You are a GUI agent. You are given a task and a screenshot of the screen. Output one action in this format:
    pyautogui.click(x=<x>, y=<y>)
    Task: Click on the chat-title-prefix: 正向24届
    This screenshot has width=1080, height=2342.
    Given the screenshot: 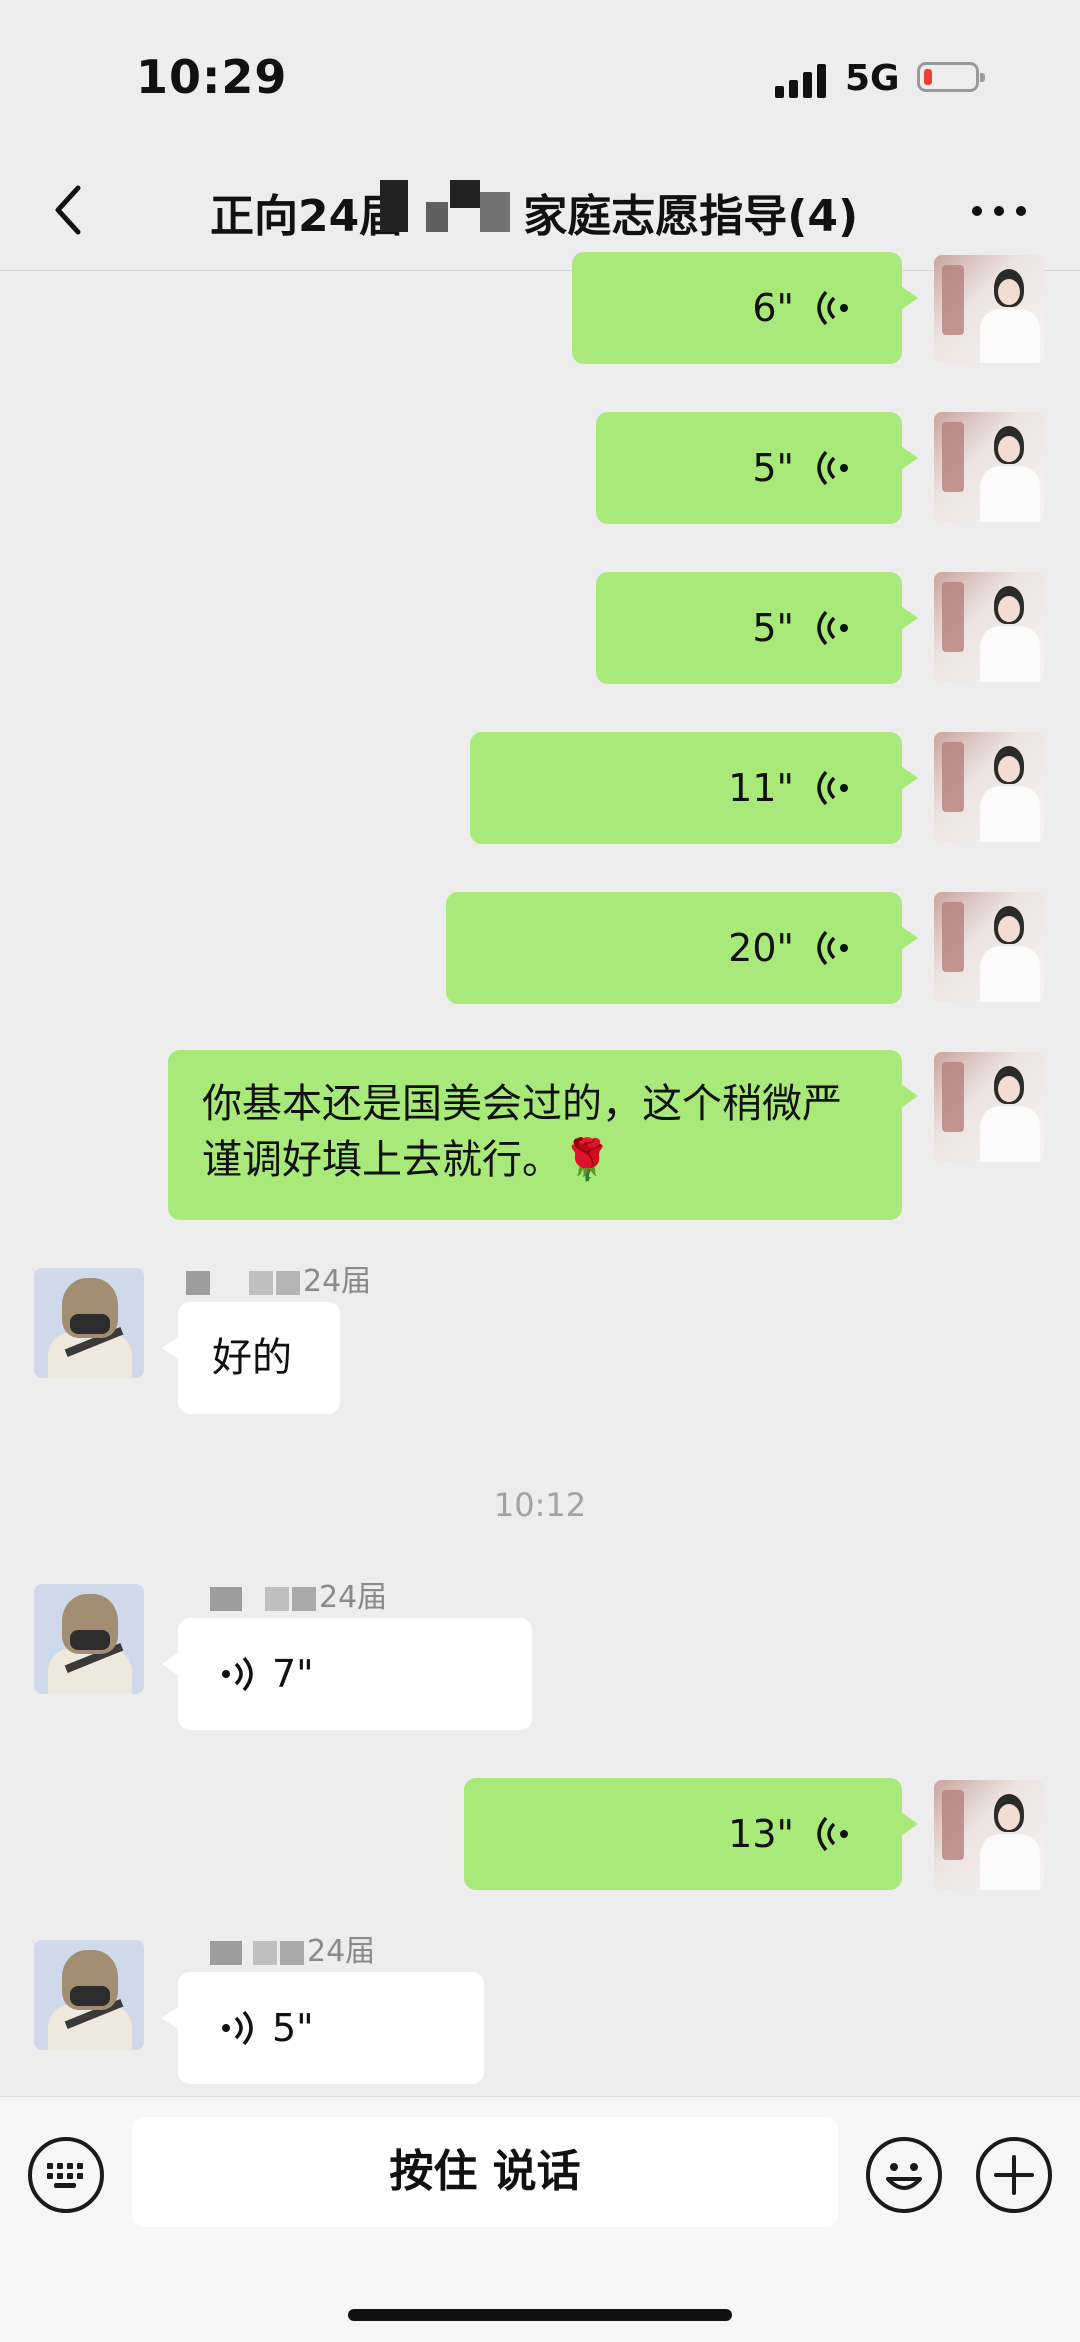 What is the action you would take?
    pyautogui.click(x=307, y=216)
    